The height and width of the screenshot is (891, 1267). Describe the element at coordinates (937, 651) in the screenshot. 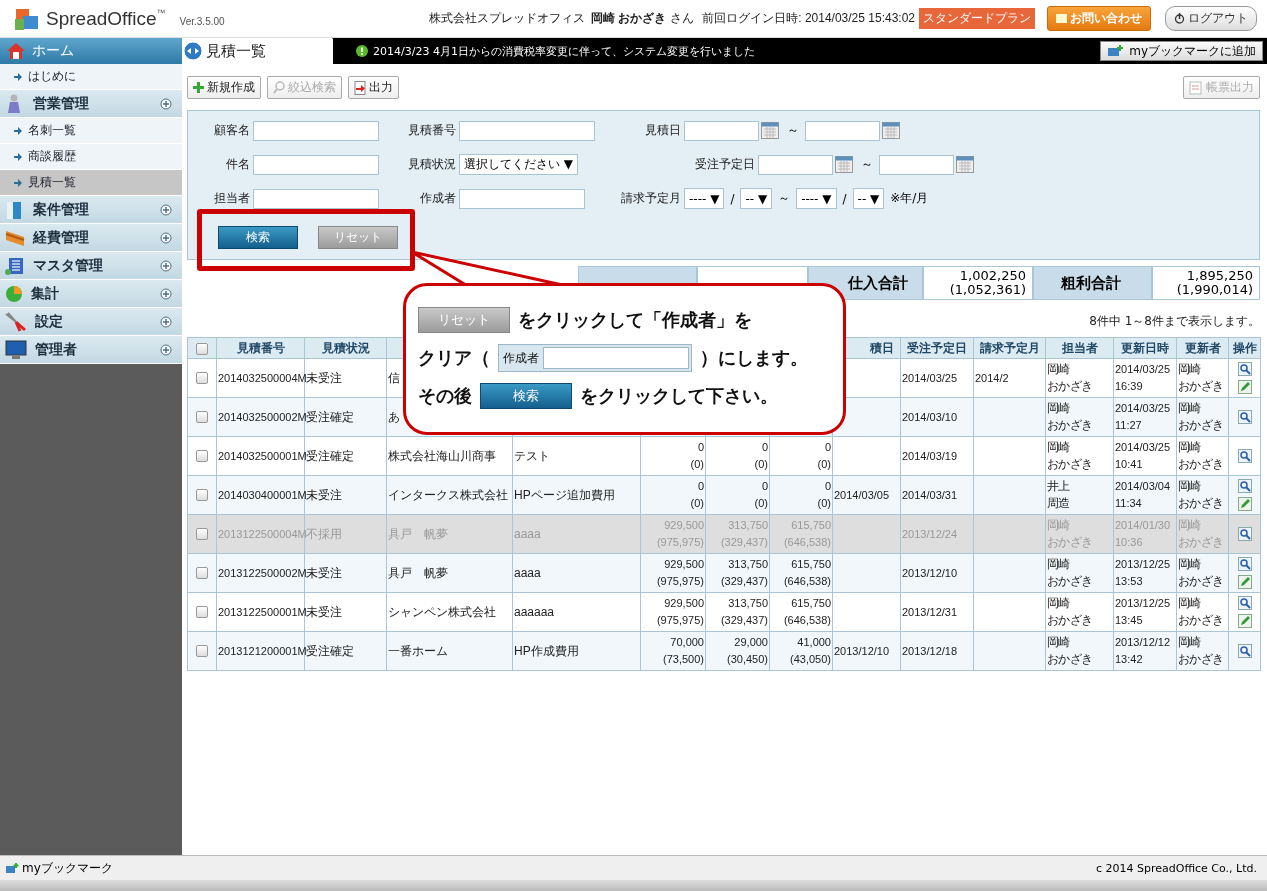

I see `table-cell: 2013/12/18` at that location.